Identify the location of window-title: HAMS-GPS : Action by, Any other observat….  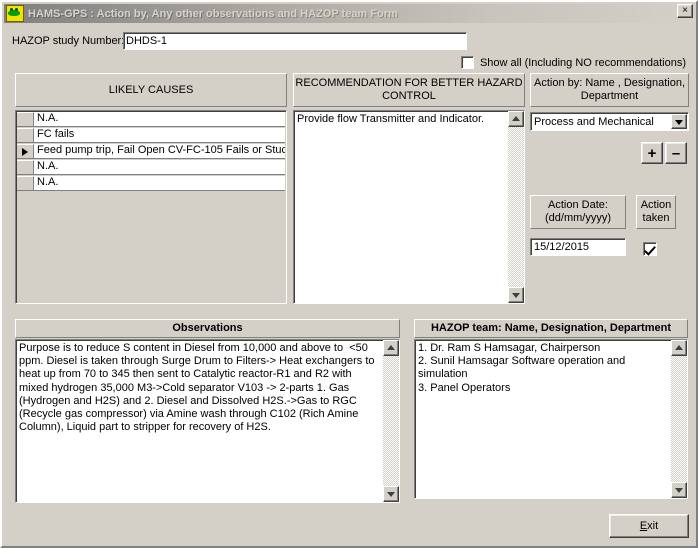
(213, 13).